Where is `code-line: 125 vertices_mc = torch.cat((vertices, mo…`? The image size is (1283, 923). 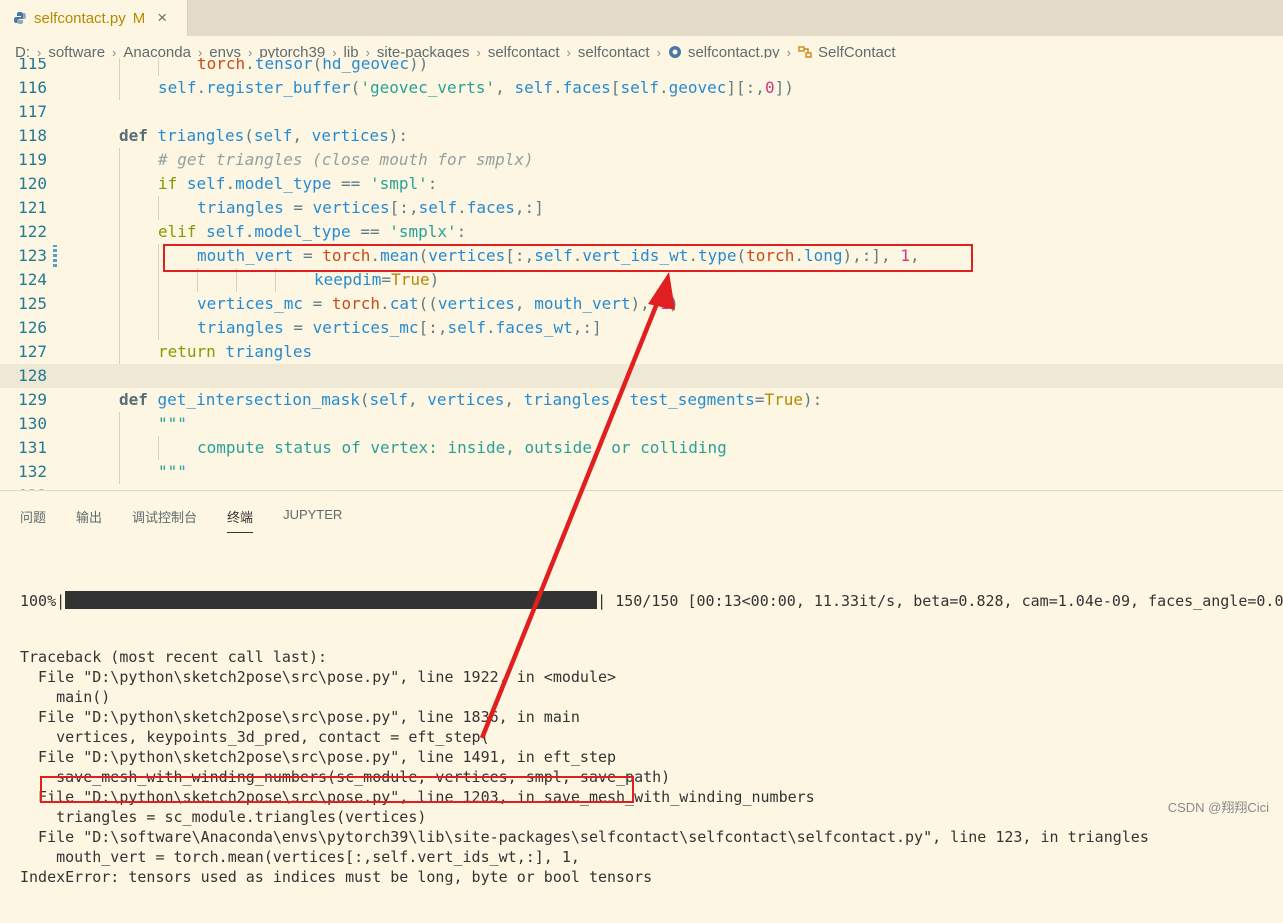 code-line: 125 vertices_mc = torch.cat((vertices, mo… is located at coordinates (641, 304).